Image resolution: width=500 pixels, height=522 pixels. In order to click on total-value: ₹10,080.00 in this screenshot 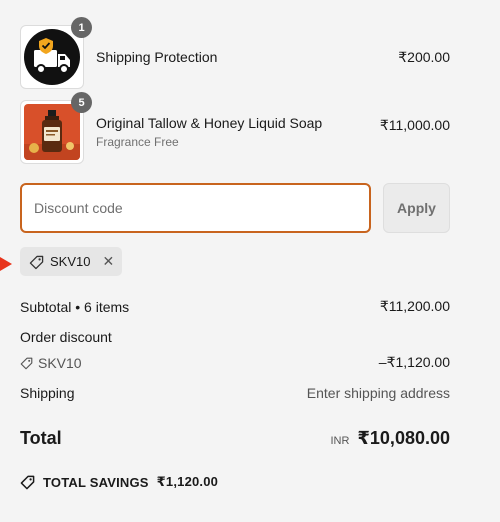, I will do `click(403, 438)`.